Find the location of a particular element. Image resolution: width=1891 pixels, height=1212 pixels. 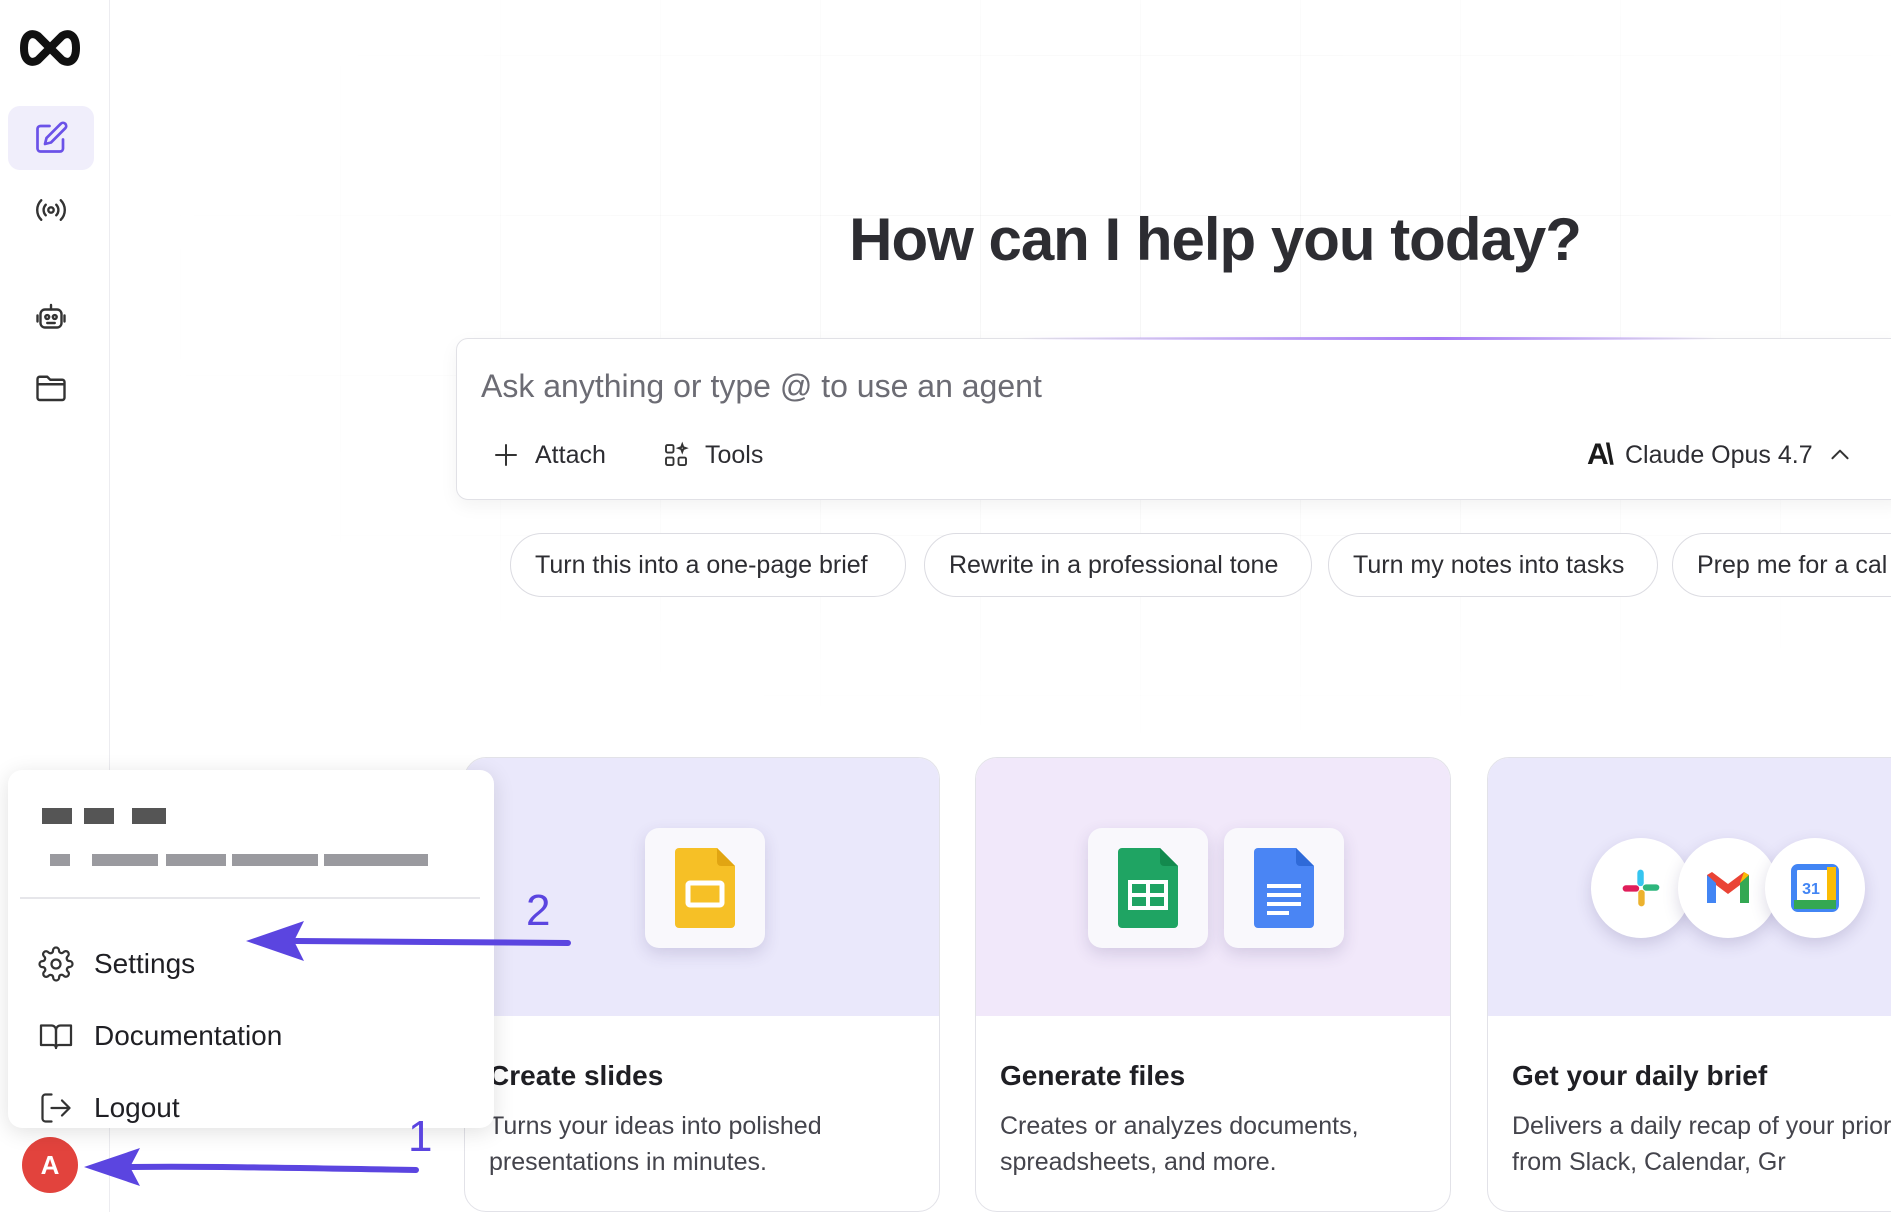

files-button is located at coordinates (51, 388).